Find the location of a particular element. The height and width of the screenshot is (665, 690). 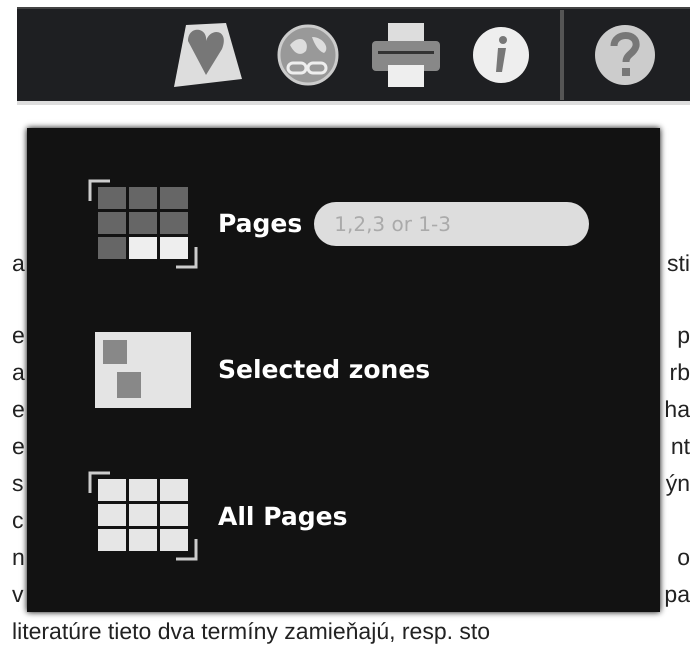

text-fragment: pa is located at coordinates (677, 594).